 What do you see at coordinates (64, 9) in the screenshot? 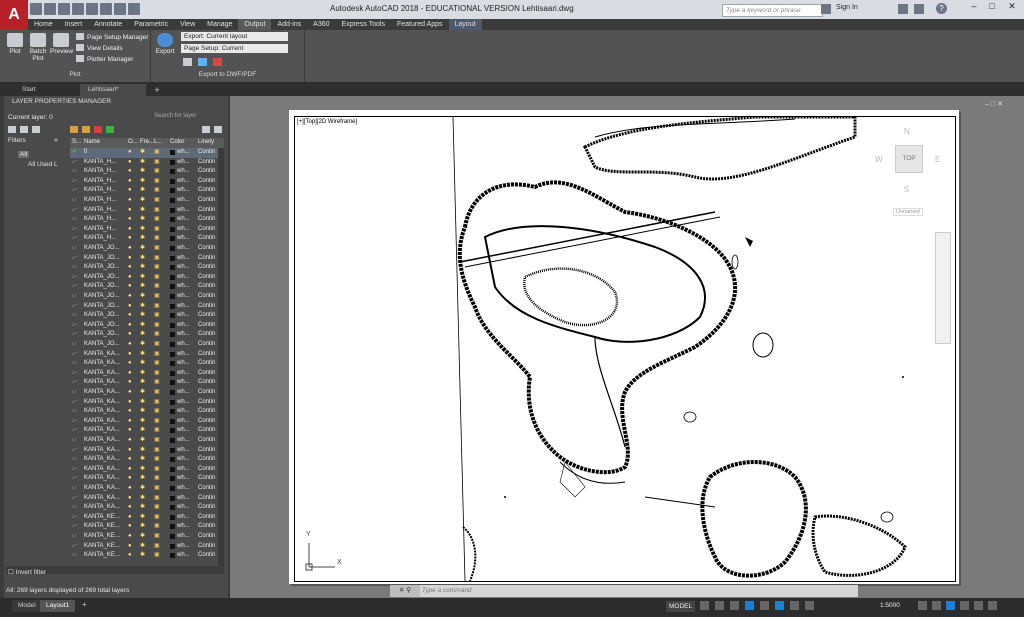
I see `save-icon` at bounding box center [64, 9].